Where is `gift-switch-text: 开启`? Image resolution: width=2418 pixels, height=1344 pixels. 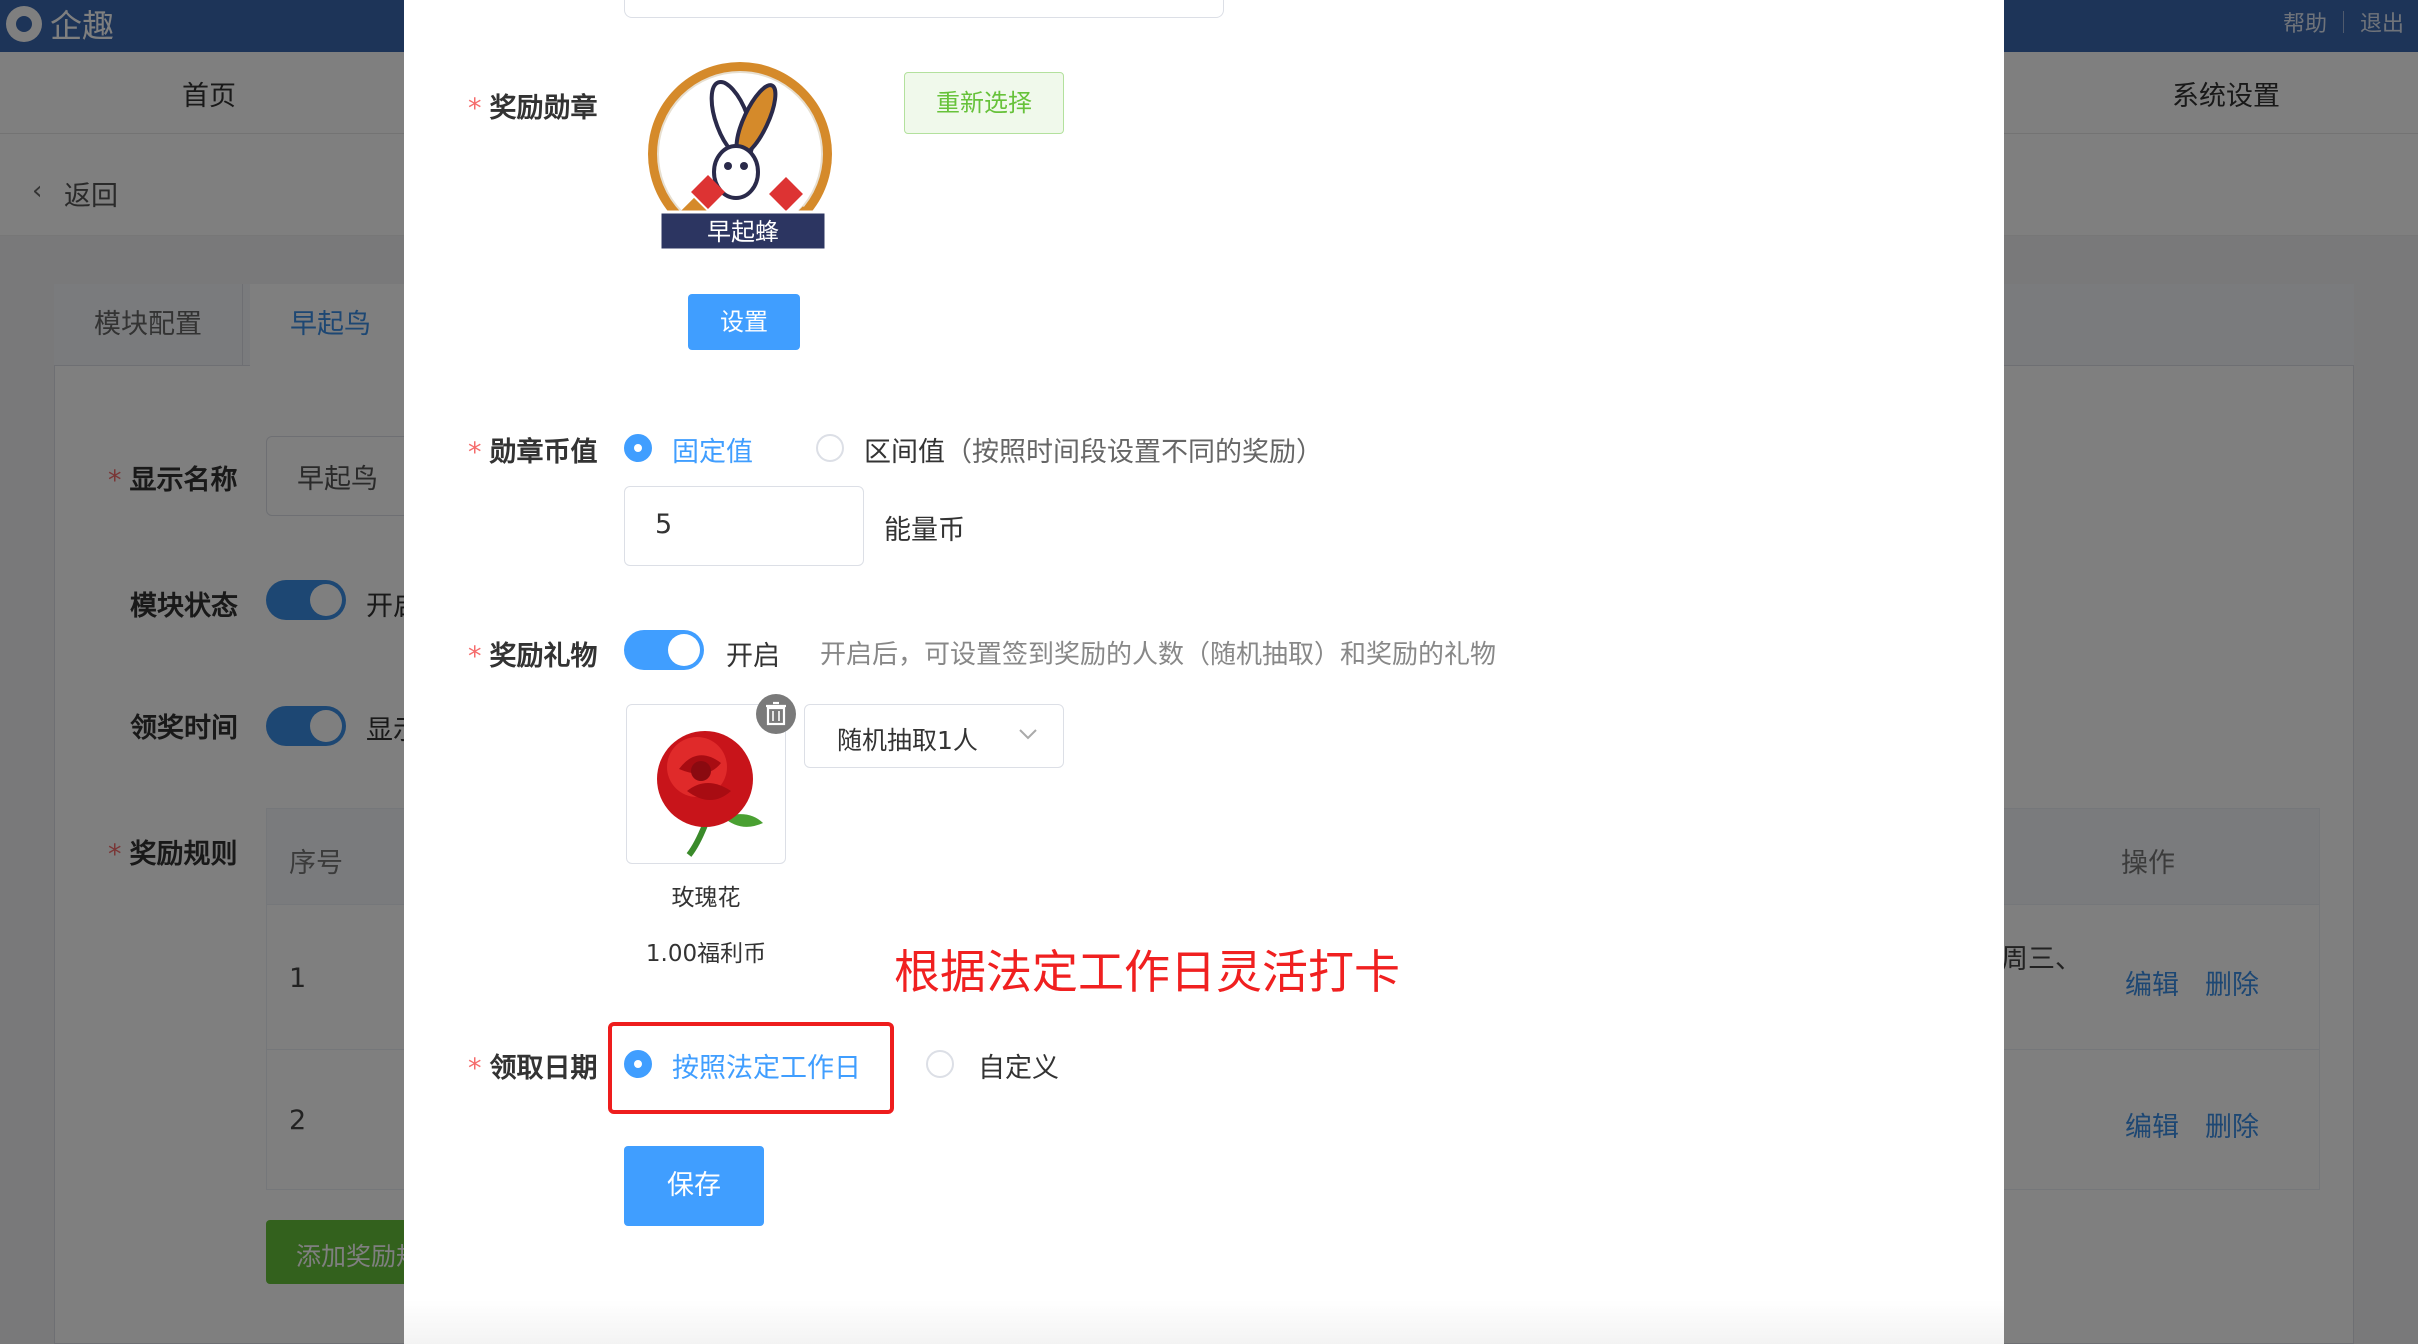 gift-switch-text: 开启 is located at coordinates (753, 656).